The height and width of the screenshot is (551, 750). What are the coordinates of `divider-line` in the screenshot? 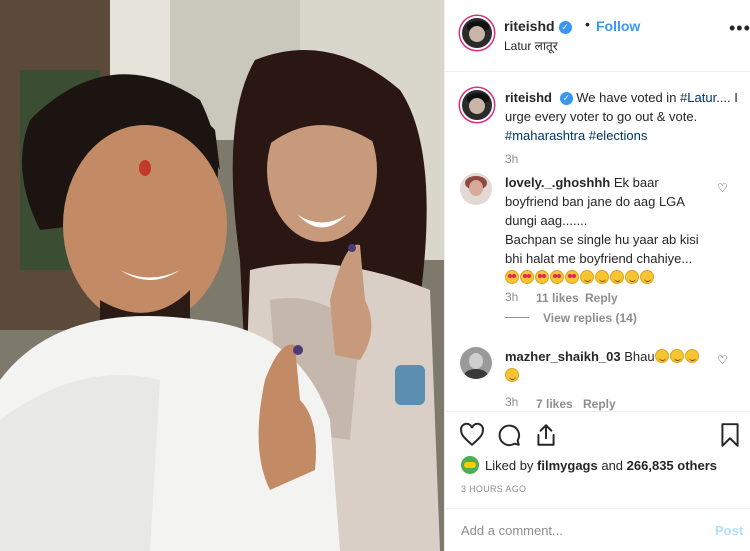 It's located at (517, 317).